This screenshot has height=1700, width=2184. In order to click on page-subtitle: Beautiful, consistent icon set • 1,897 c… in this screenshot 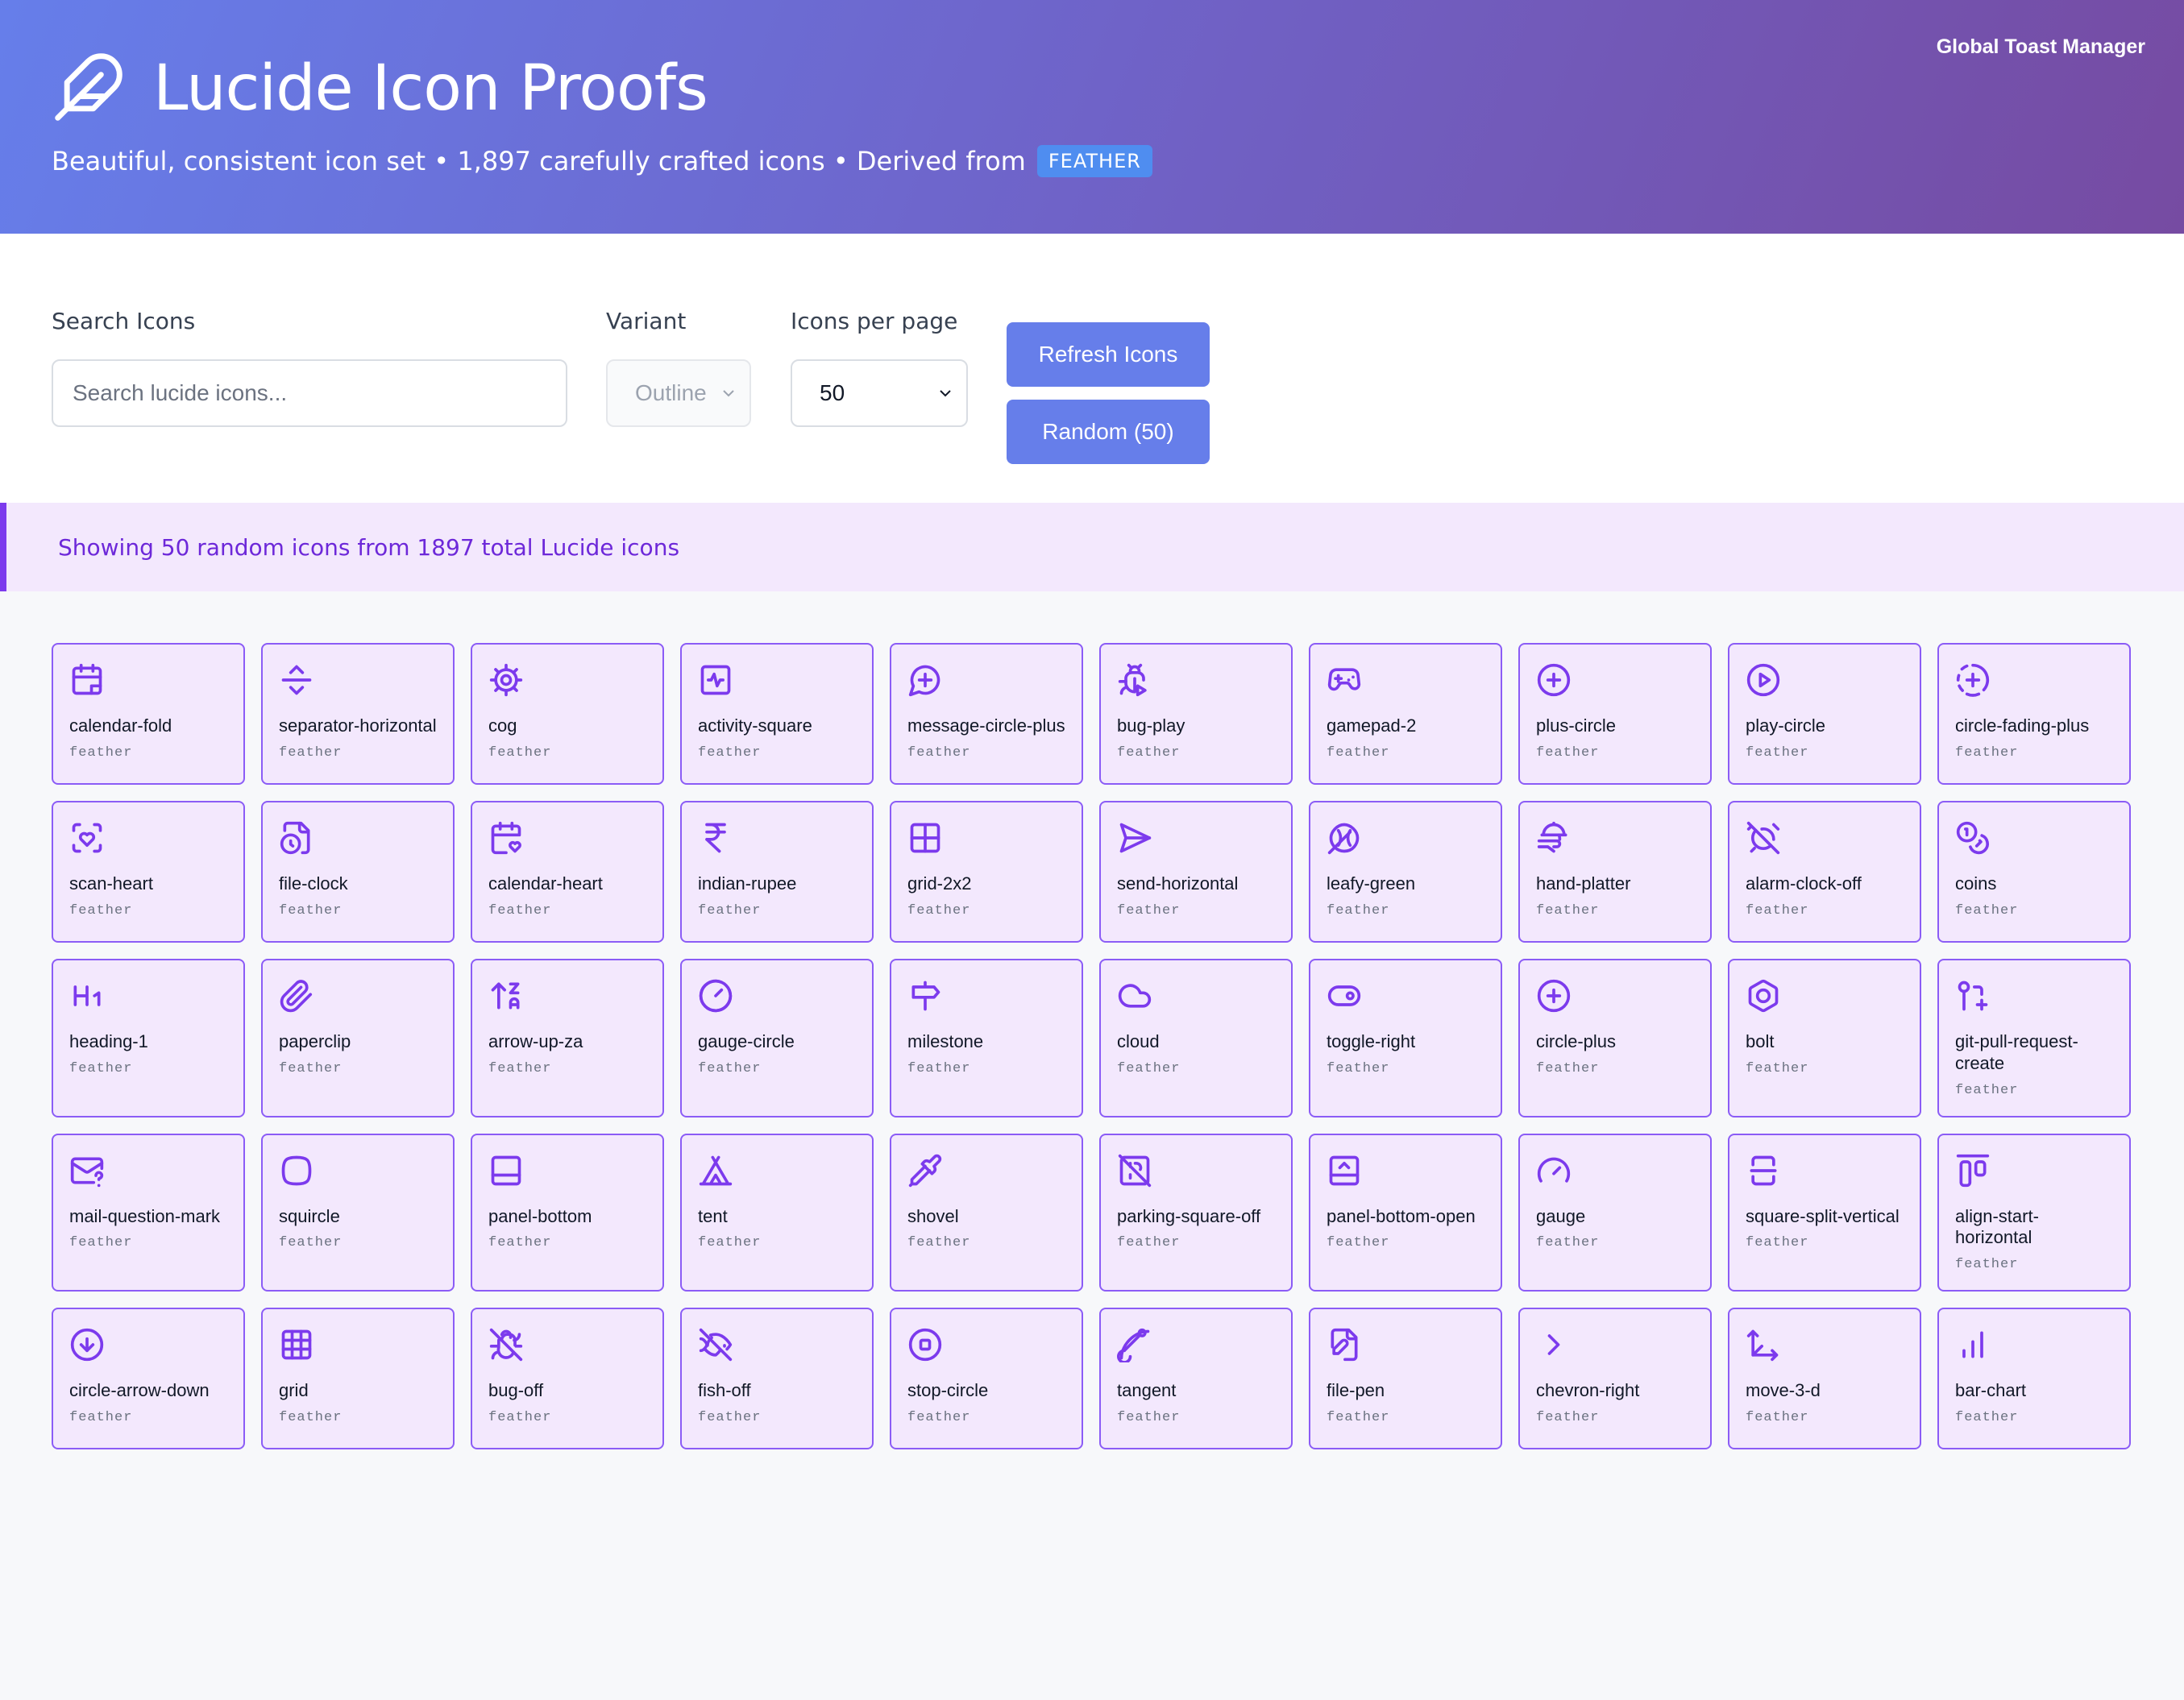, I will do `click(1092, 161)`.